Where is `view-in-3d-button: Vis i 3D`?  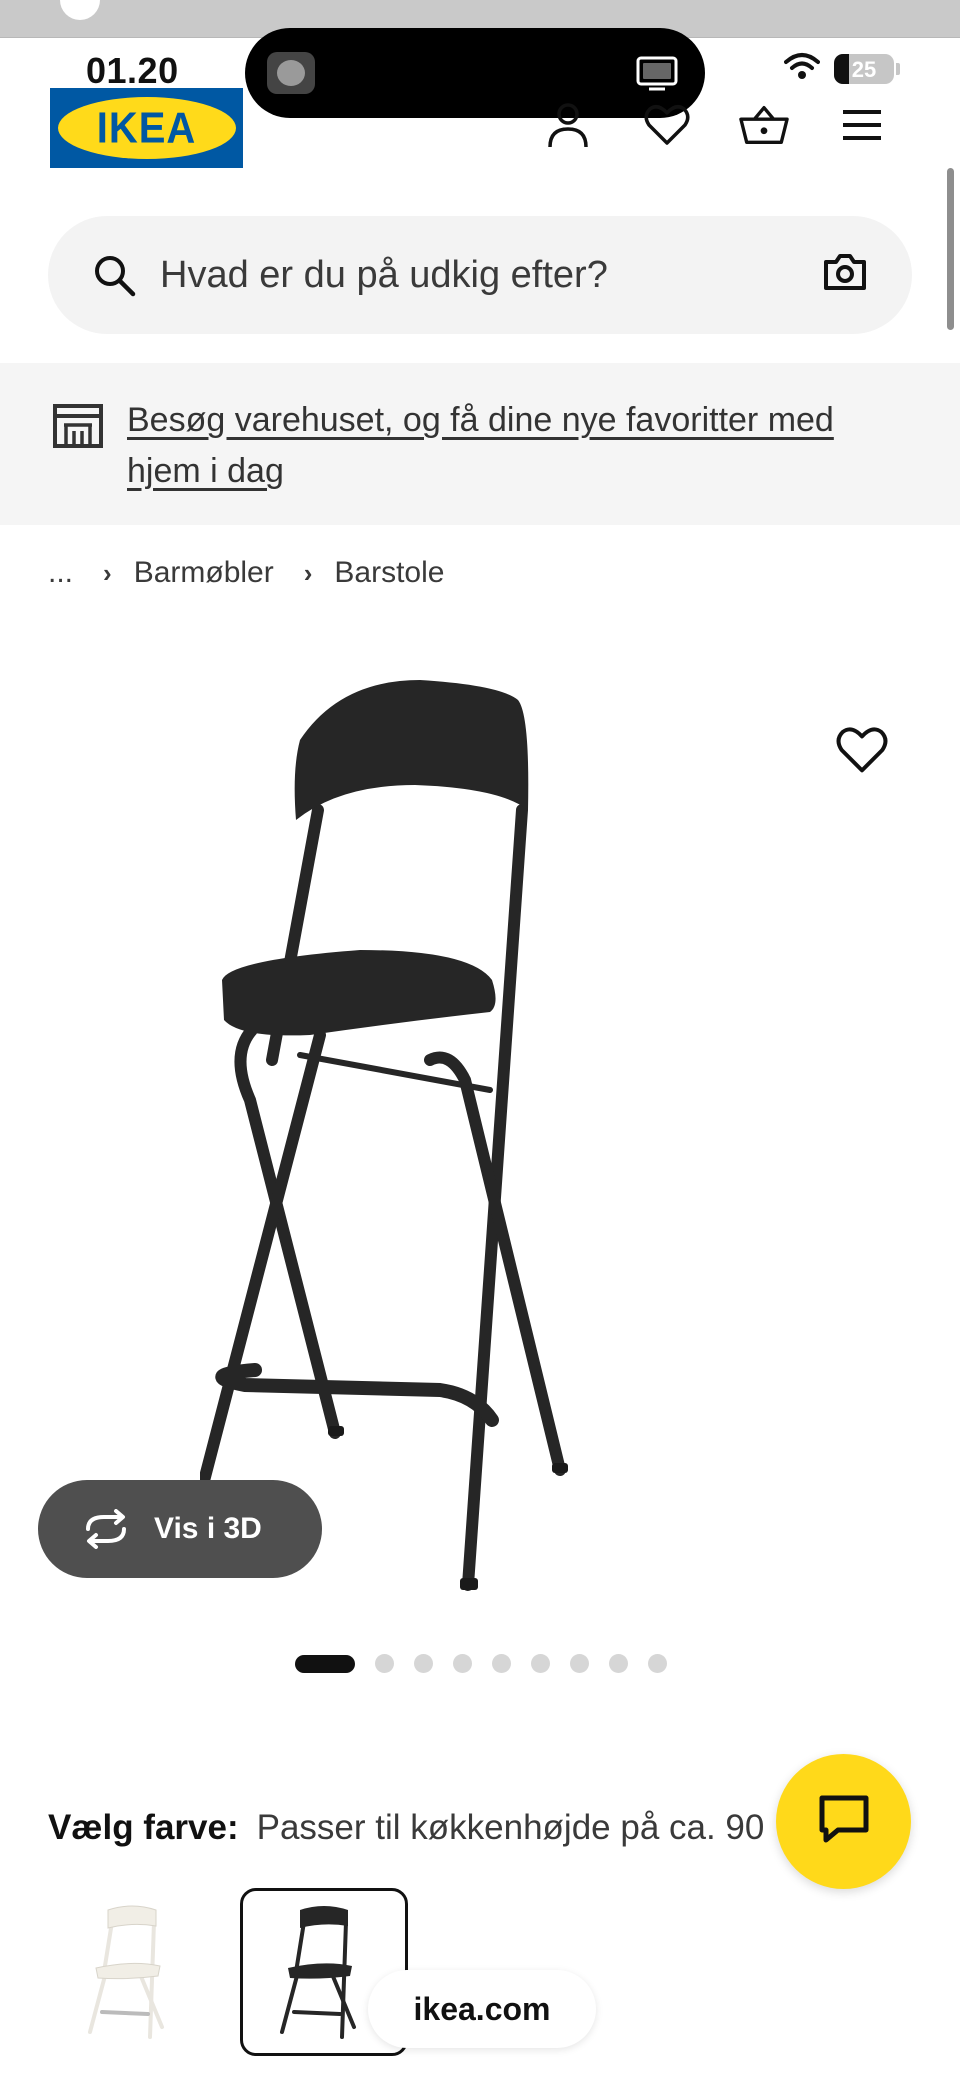 view-in-3d-button: Vis i 3D is located at coordinates (180, 1529).